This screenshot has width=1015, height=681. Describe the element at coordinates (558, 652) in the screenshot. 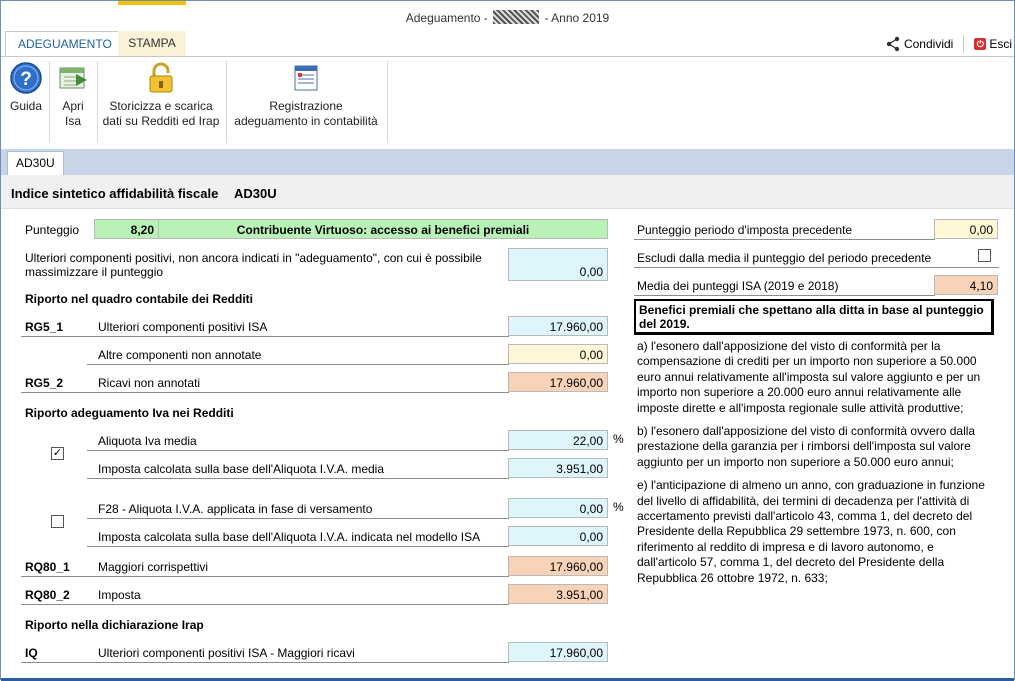

I see `iq-value: 17.960,00` at that location.